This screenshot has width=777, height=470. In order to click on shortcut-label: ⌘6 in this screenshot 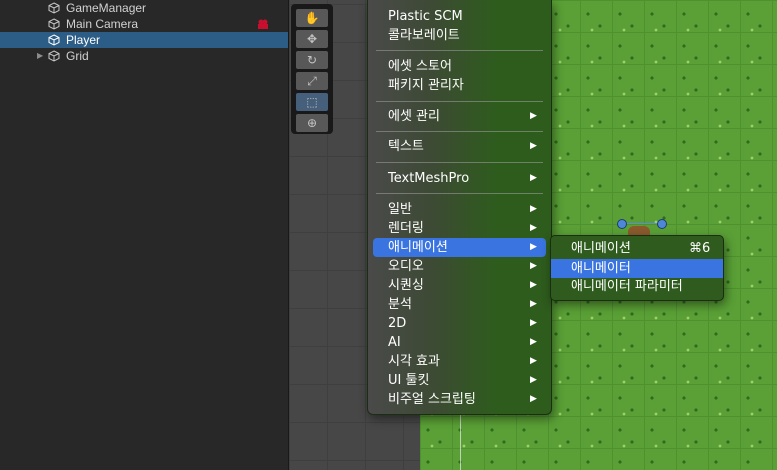, I will do `click(700, 248)`.